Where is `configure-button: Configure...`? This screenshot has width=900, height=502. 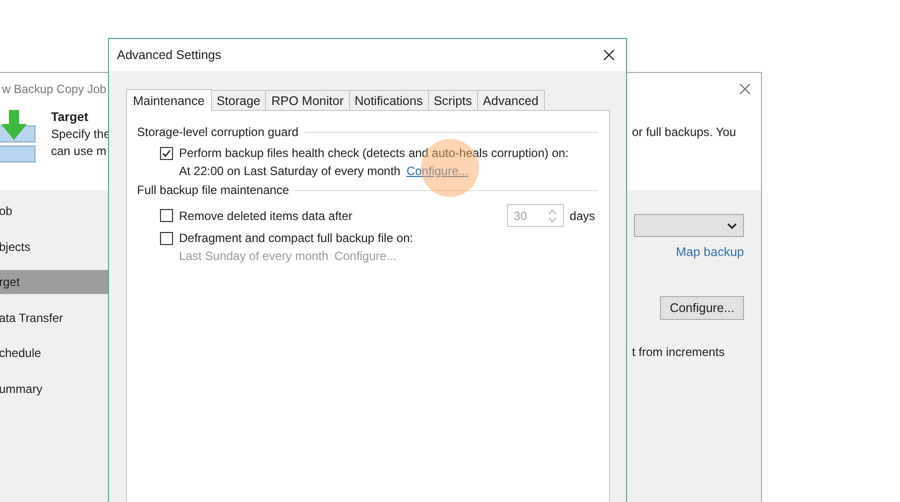 configure-button: Configure... is located at coordinates (702, 308).